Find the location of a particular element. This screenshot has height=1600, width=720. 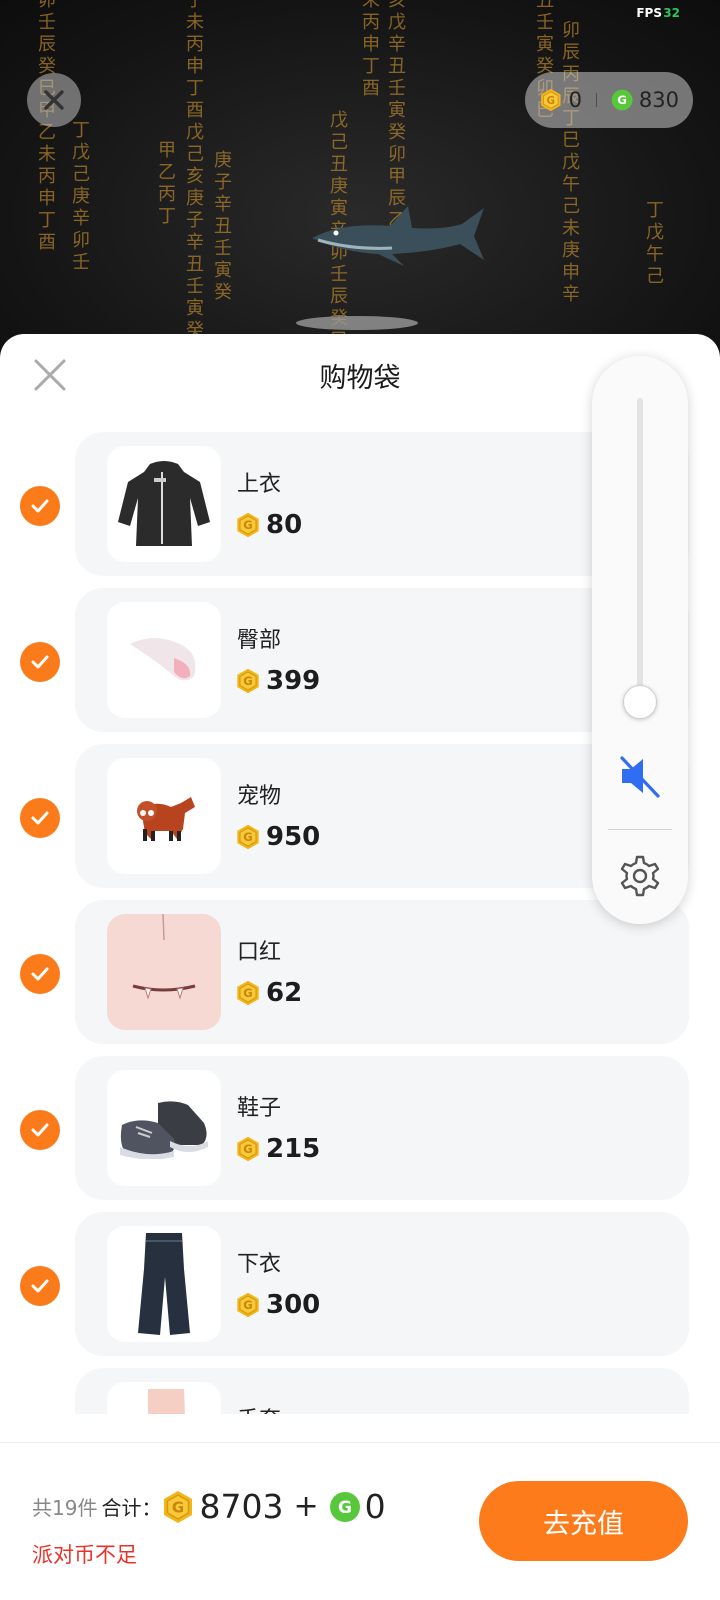

item-price: G 300 is located at coordinates (277, 1305).